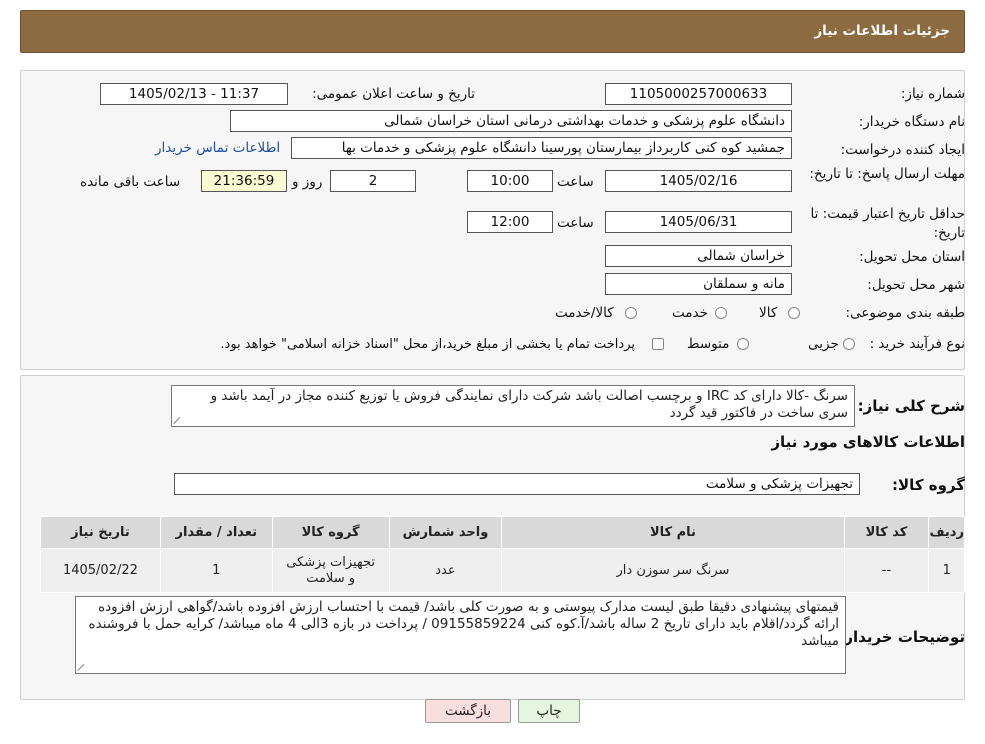 This screenshot has width=985, height=744. I want to click on th-name: نام کالا, so click(673, 532).